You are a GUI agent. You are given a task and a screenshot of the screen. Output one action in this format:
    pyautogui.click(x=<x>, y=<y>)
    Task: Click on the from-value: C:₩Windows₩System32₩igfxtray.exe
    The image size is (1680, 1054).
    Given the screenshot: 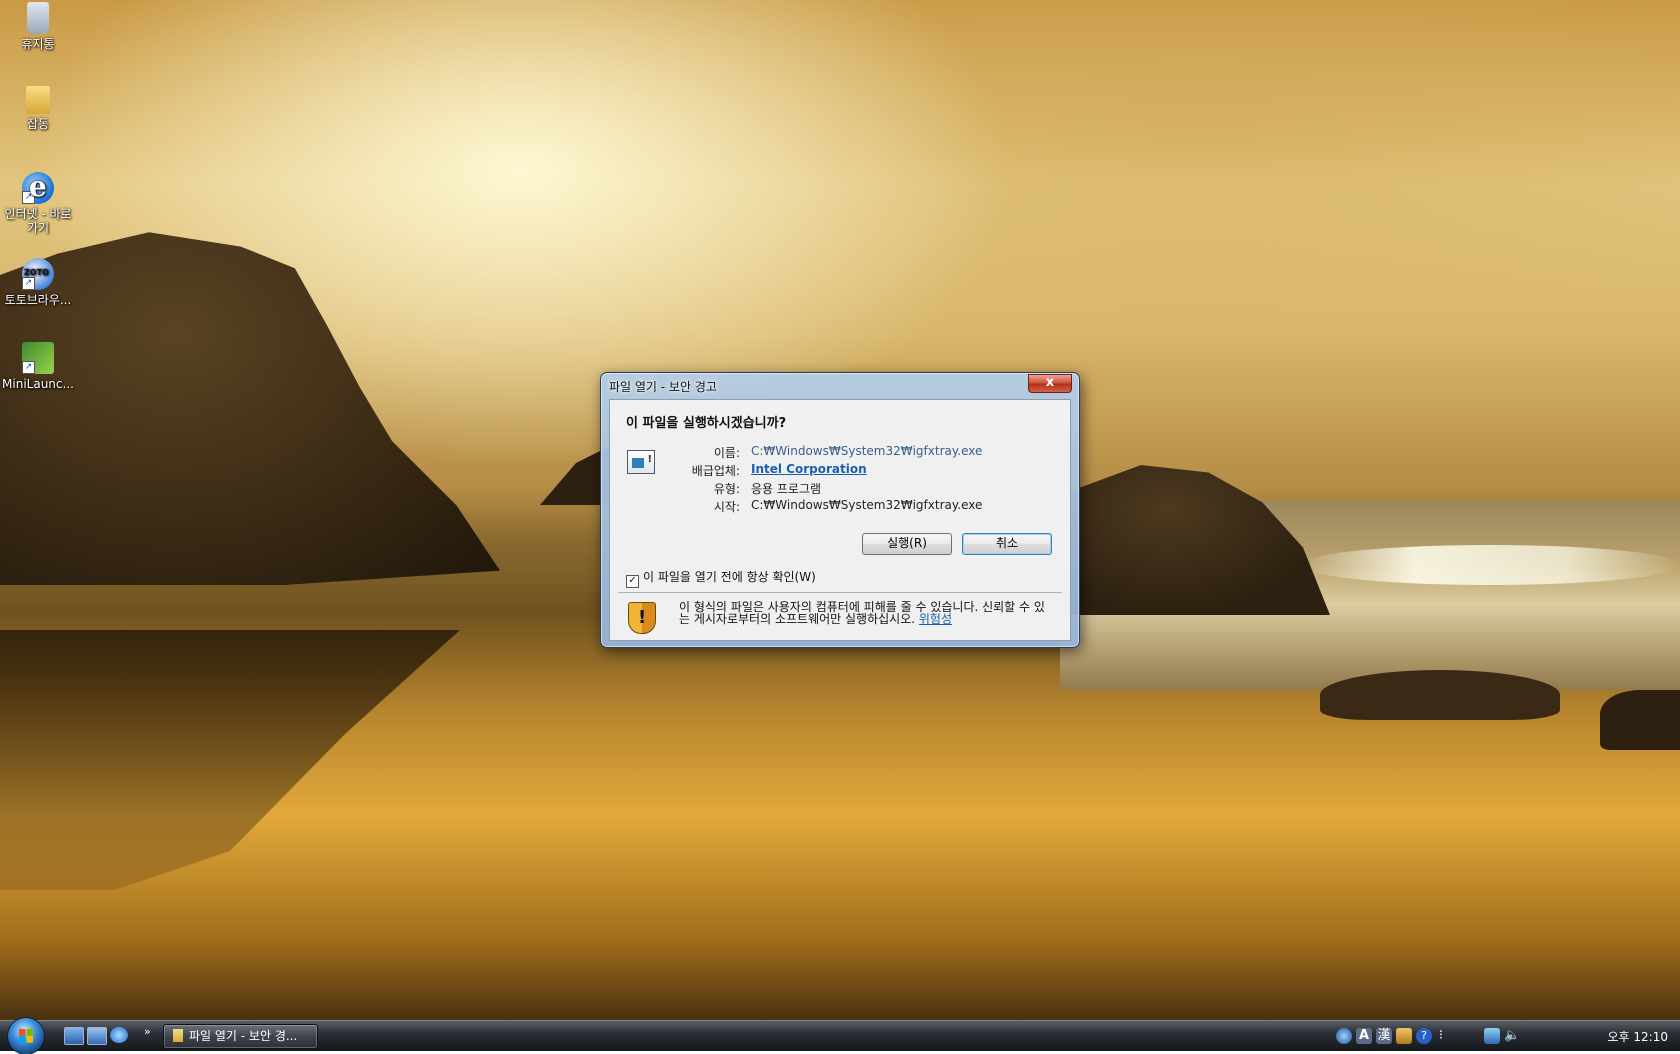 What is the action you would take?
    pyautogui.click(x=867, y=505)
    